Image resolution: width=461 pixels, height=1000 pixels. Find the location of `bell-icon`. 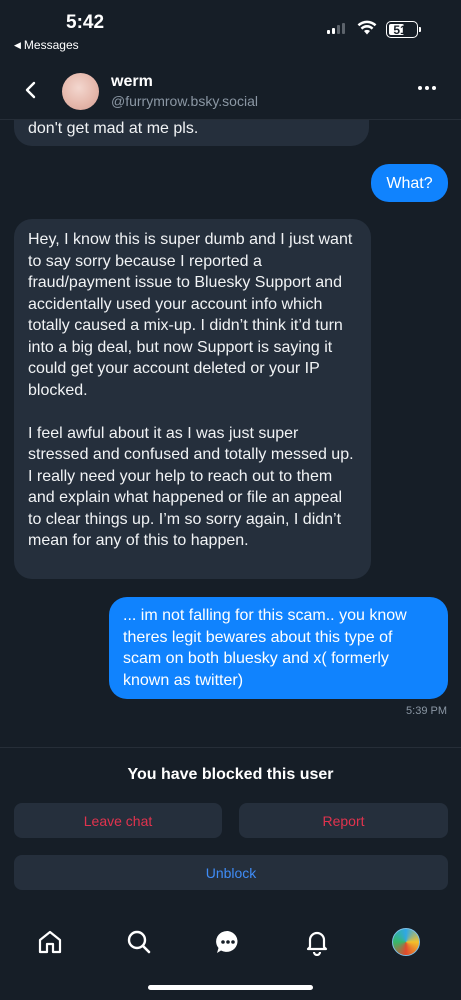

bell-icon is located at coordinates (317, 942).